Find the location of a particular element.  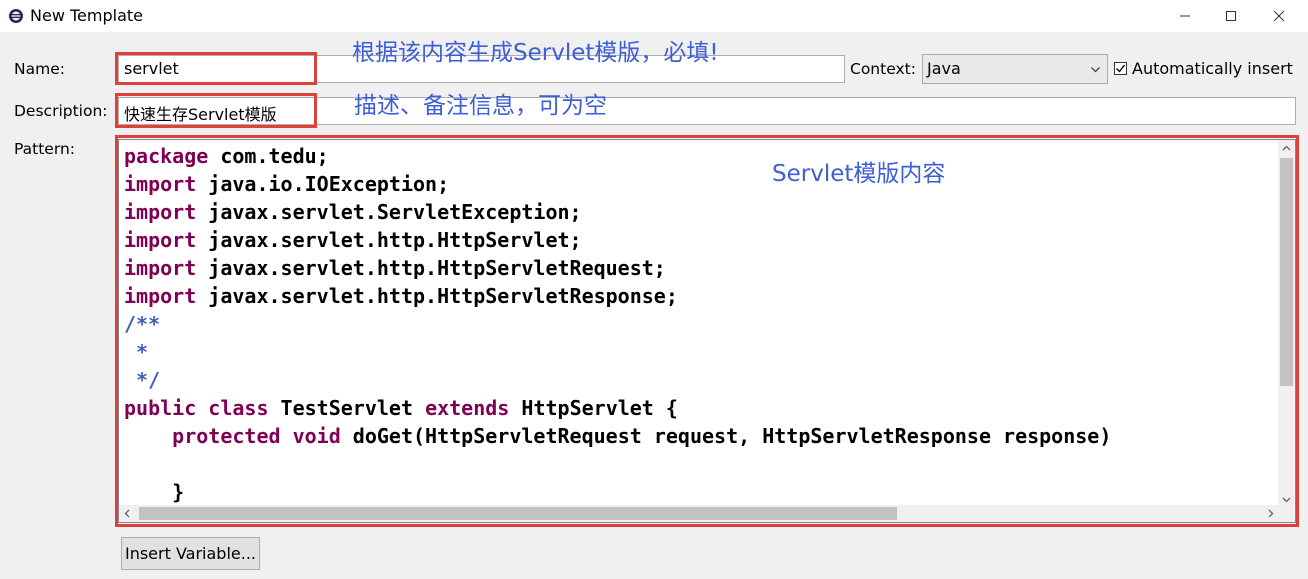

name-annotation: 根据该内容生成Servlet模版，必填! is located at coordinates (535, 53).